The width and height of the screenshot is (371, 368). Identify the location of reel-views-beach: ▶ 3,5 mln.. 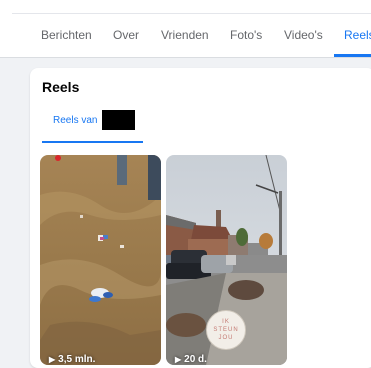
(72, 359).